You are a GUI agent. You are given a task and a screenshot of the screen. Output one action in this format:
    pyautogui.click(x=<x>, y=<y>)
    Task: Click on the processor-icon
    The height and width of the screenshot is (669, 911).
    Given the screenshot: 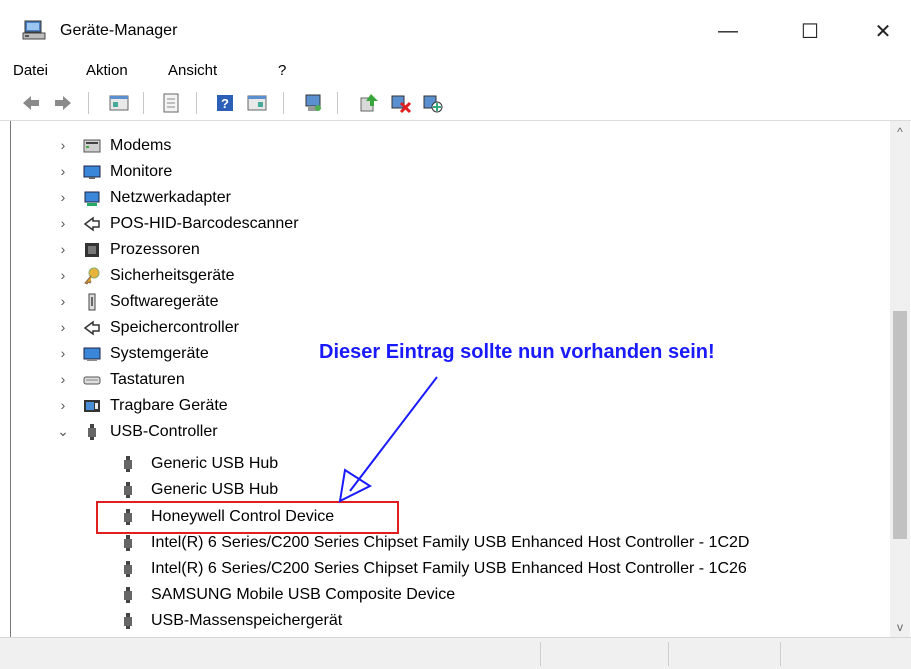 What is the action you would take?
    pyautogui.click(x=92, y=250)
    